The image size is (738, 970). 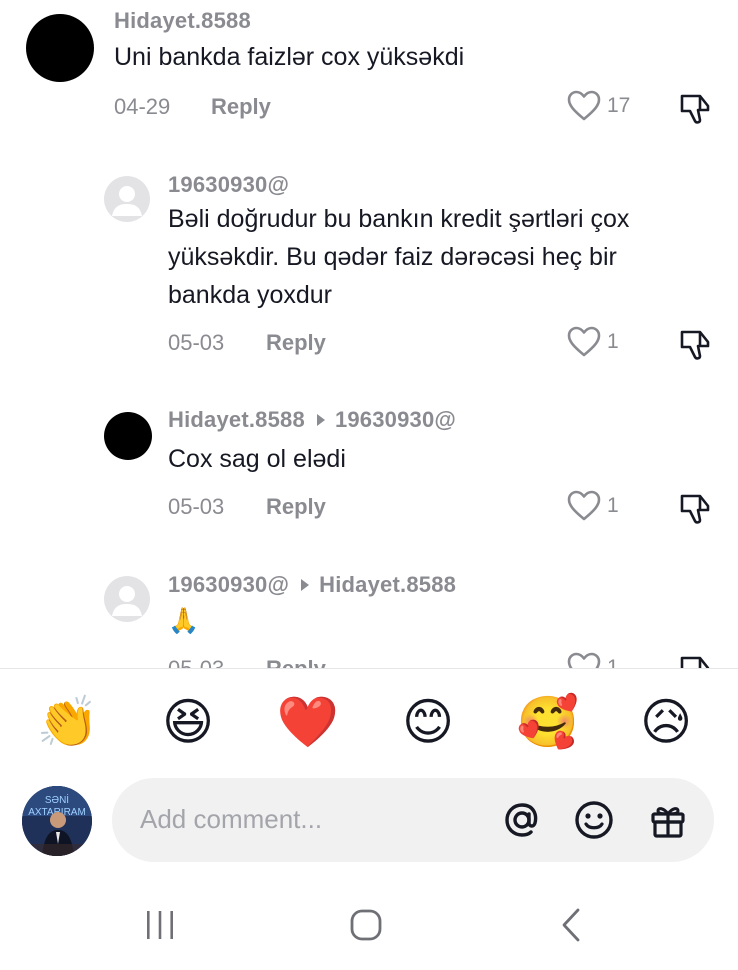 What do you see at coordinates (428, 722) in the screenshot?
I see `emoji-smiling-face: 😊` at bounding box center [428, 722].